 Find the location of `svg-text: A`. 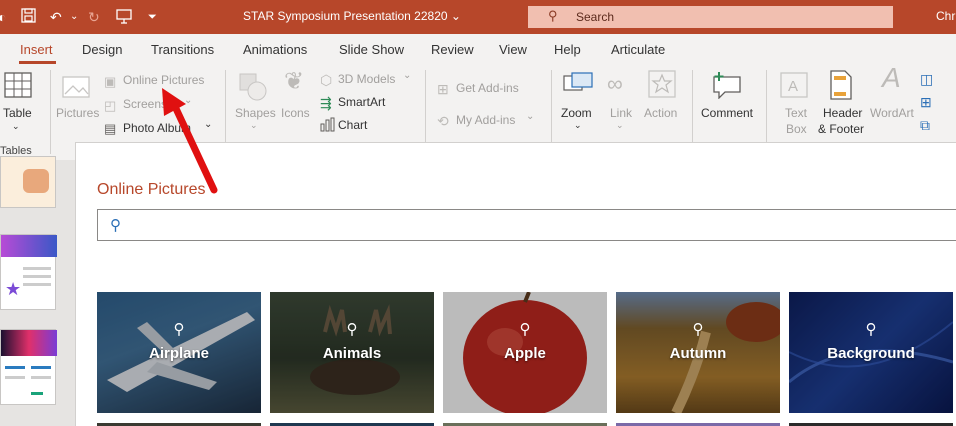

svg-text: A is located at coordinates (793, 86).